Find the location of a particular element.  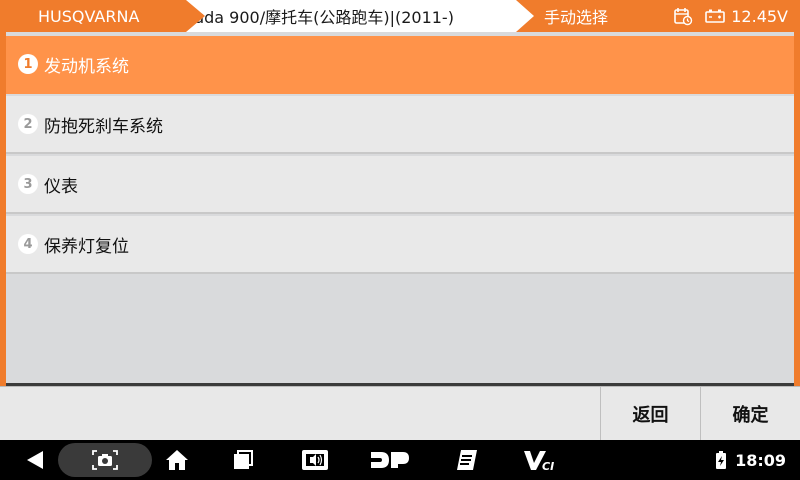

voltage-value: 12.45V is located at coordinates (759, 16).